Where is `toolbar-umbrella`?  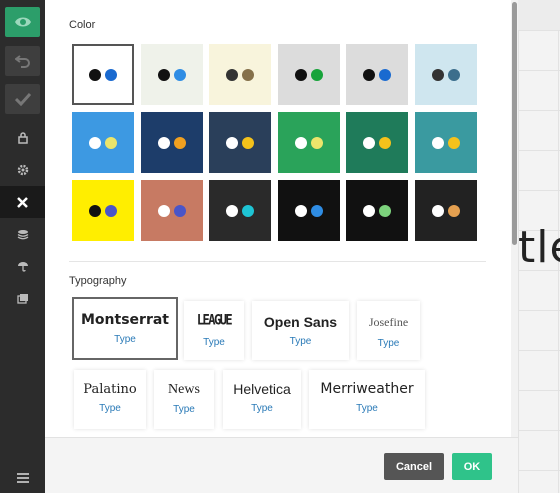
toolbar-umbrella is located at coordinates (22, 266).